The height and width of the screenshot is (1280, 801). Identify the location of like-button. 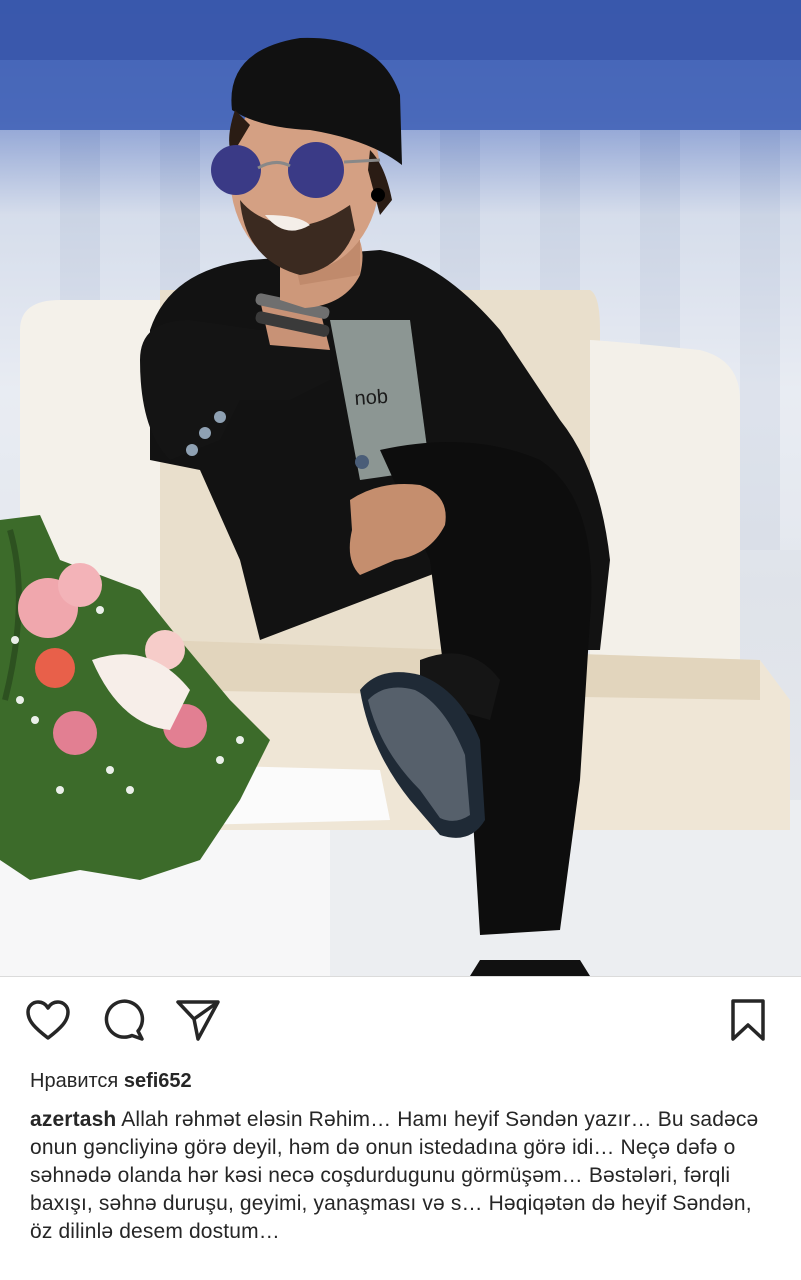
(48, 1020).